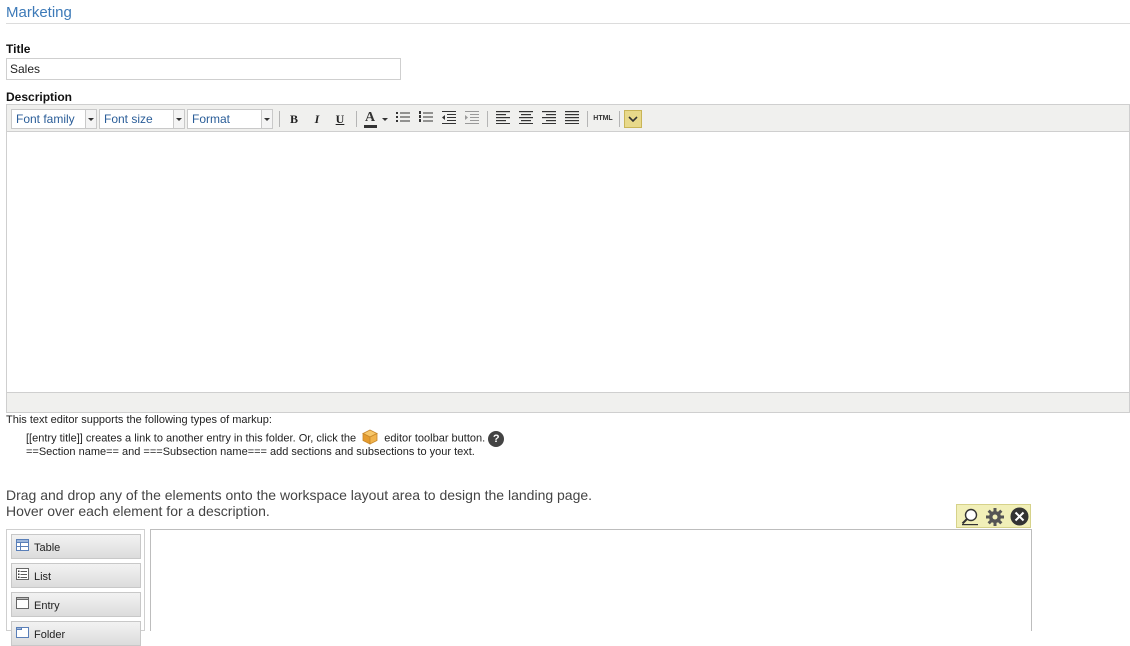 This screenshot has height=646, width=1130. What do you see at coordinates (435, 438) in the screenshot?
I see `markup-help-line1-suffix: editor toolbar button.` at bounding box center [435, 438].